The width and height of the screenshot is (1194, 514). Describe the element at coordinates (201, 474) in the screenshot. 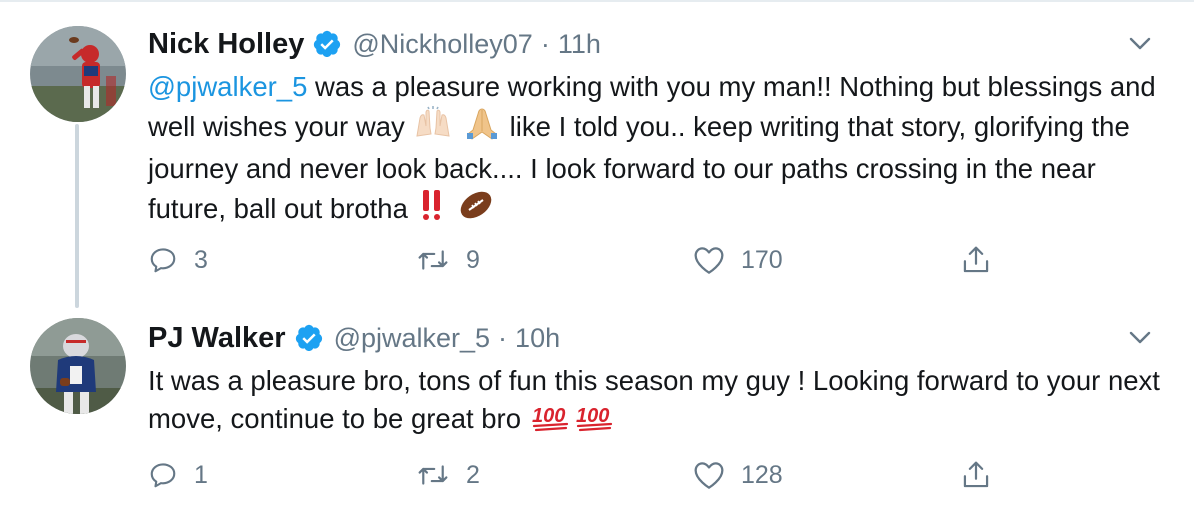

I see `reply-count: 1` at that location.